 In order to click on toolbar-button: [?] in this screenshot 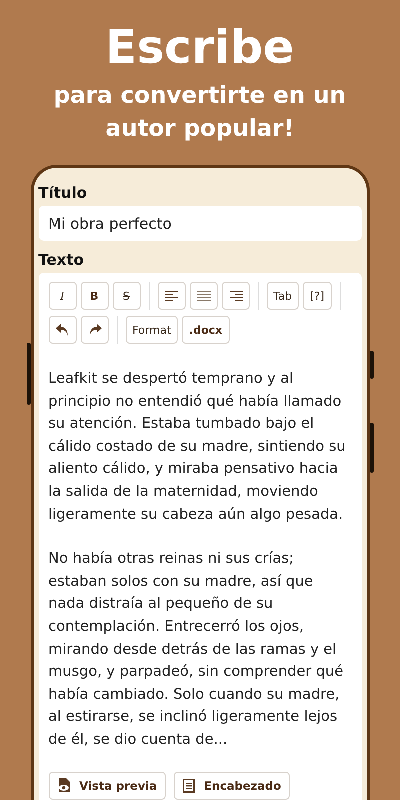, I will do `click(317, 296)`.